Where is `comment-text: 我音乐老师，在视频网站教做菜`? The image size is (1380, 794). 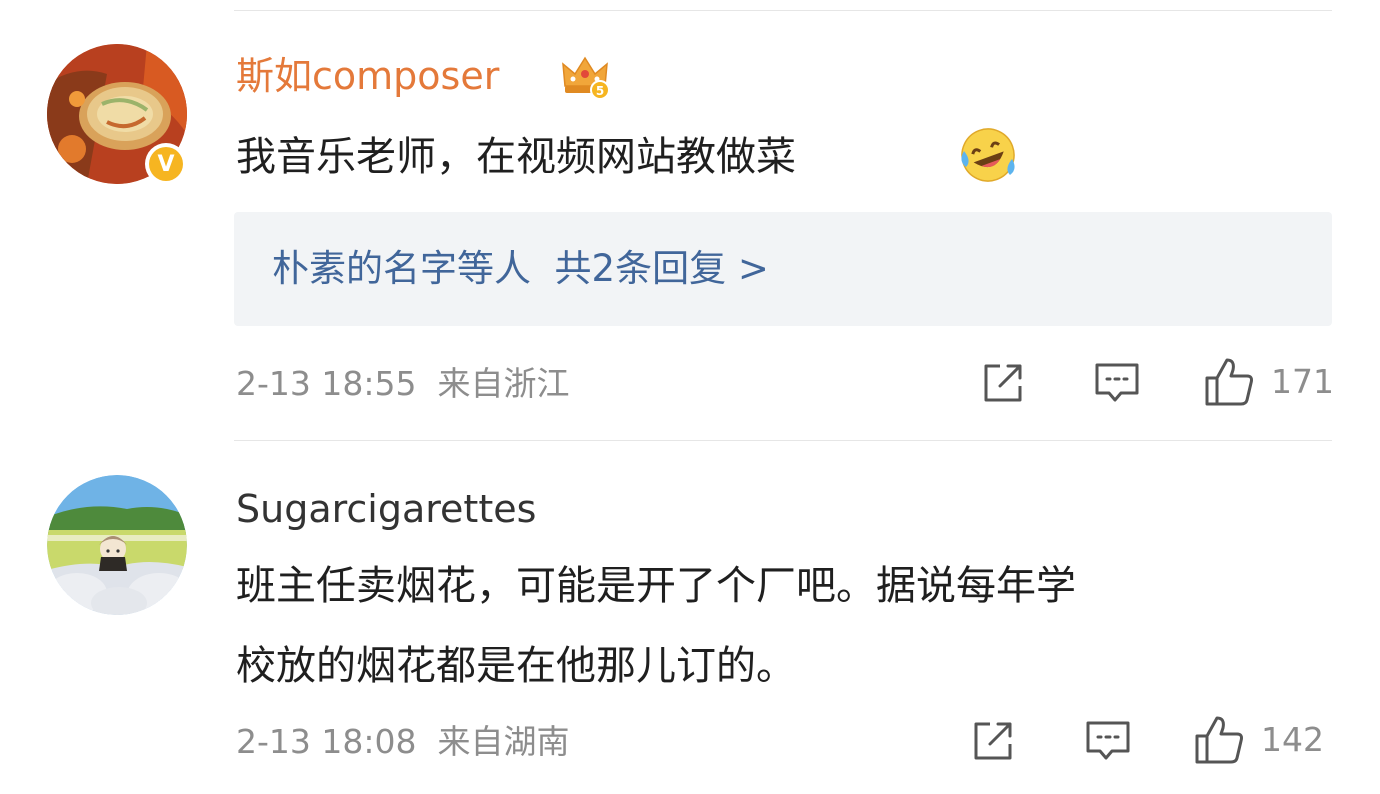 comment-text: 我音乐老师，在视频网站教做菜 is located at coordinates (516, 157).